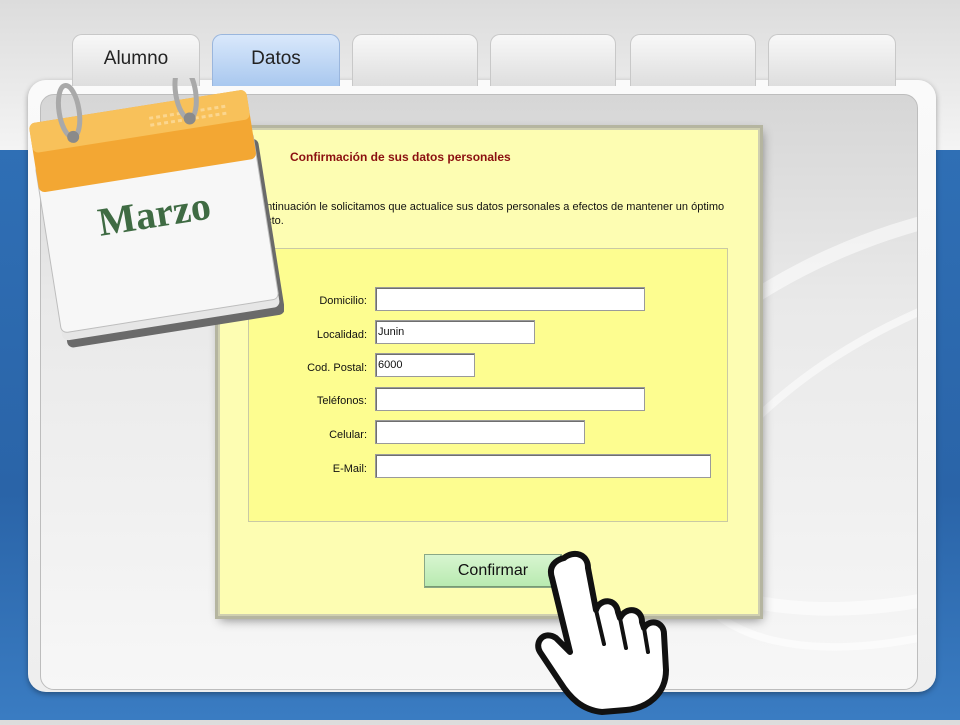 This screenshot has width=960, height=725. What do you see at coordinates (543, 466) in the screenshot?
I see `email-field` at bounding box center [543, 466].